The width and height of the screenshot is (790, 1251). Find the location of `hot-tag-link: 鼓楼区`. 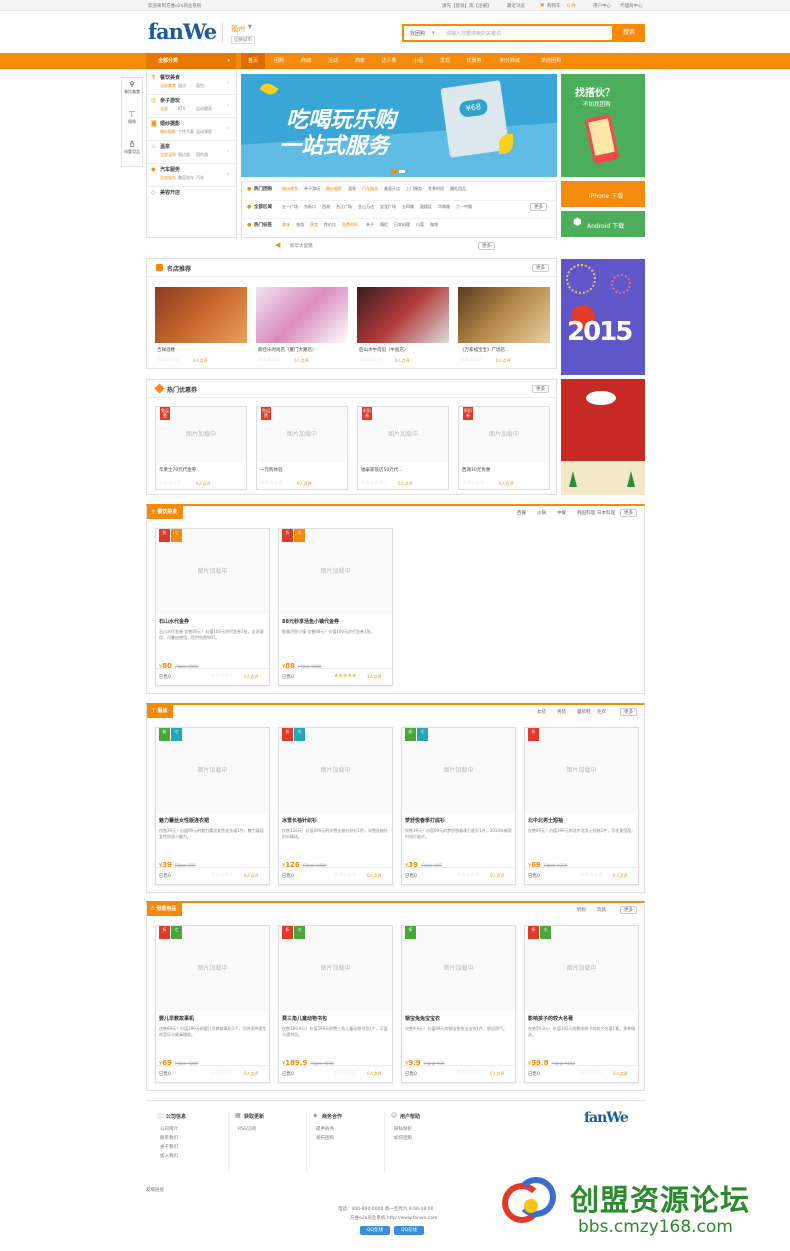

hot-tag-link: 鼓楼区 is located at coordinates (426, 207).